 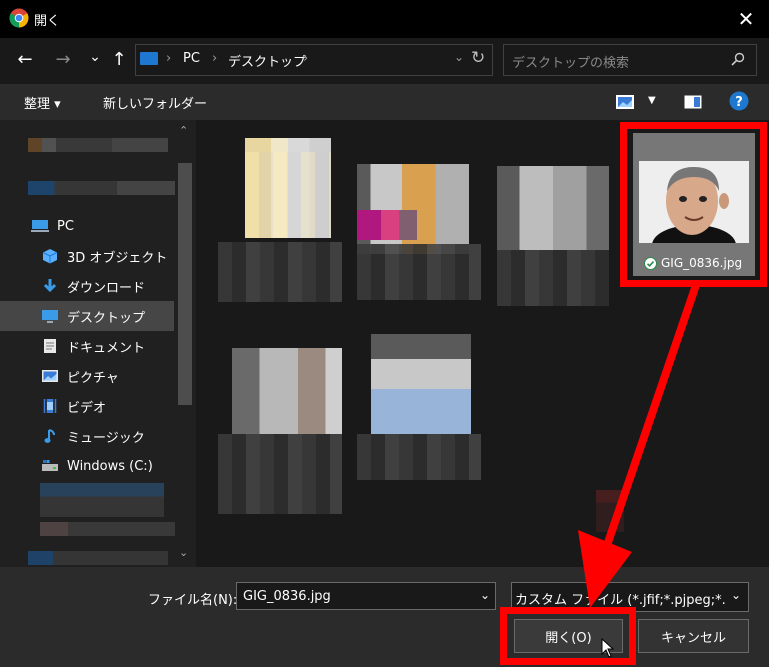 What do you see at coordinates (693, 102) in the screenshot?
I see `preview-pane-icon` at bounding box center [693, 102].